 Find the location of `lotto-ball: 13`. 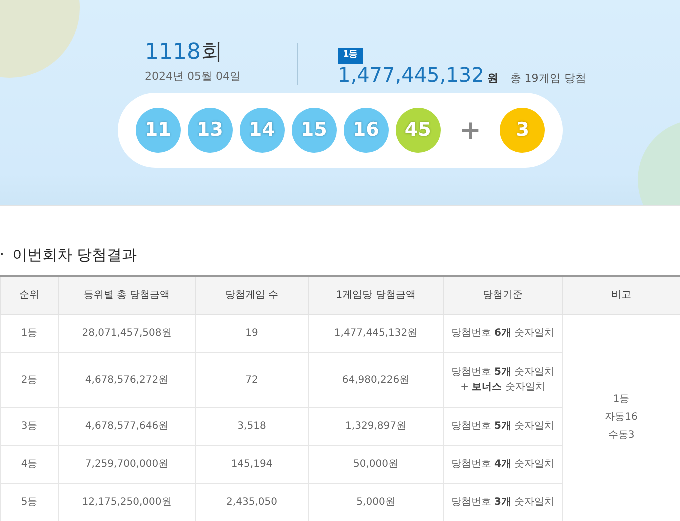

lotto-ball: 13 is located at coordinates (210, 130).